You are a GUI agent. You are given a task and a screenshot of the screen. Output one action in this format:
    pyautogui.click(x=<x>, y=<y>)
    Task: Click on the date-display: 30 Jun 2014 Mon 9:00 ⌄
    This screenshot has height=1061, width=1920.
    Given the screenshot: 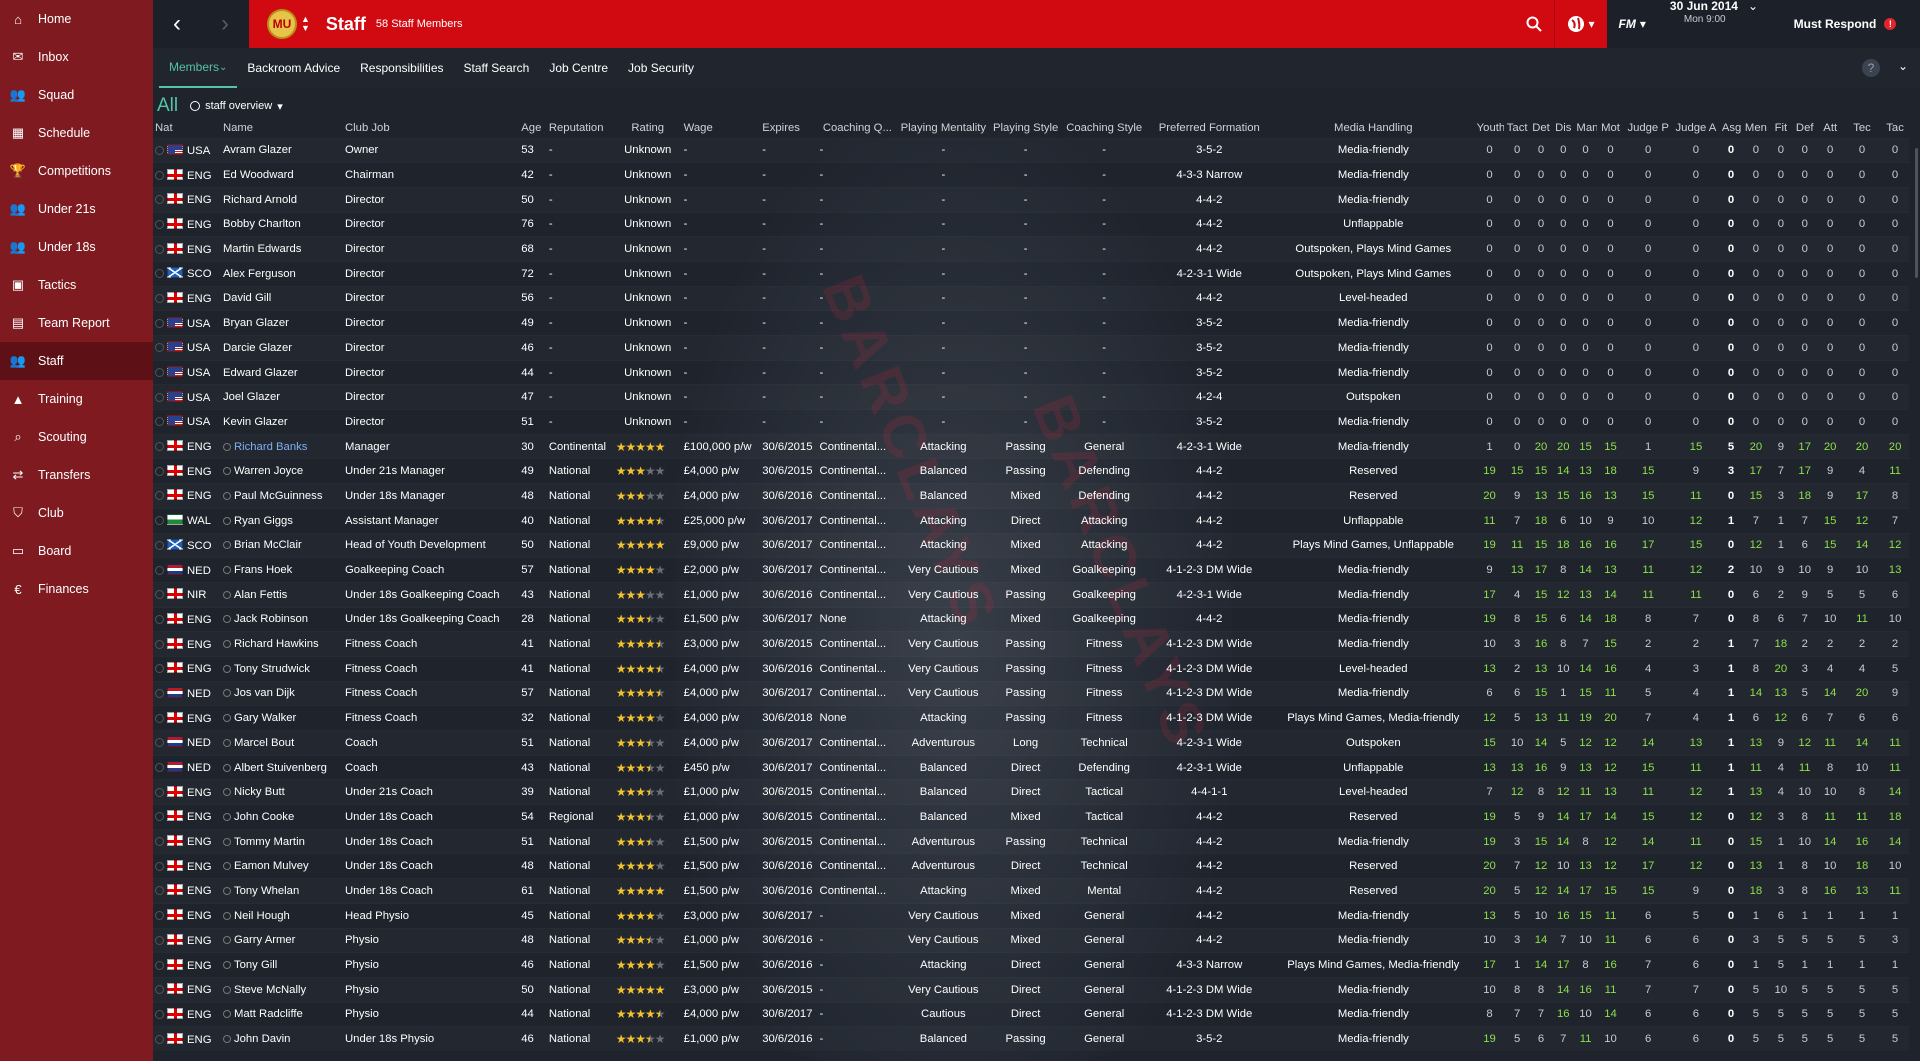 What is the action you would take?
    pyautogui.click(x=1713, y=24)
    